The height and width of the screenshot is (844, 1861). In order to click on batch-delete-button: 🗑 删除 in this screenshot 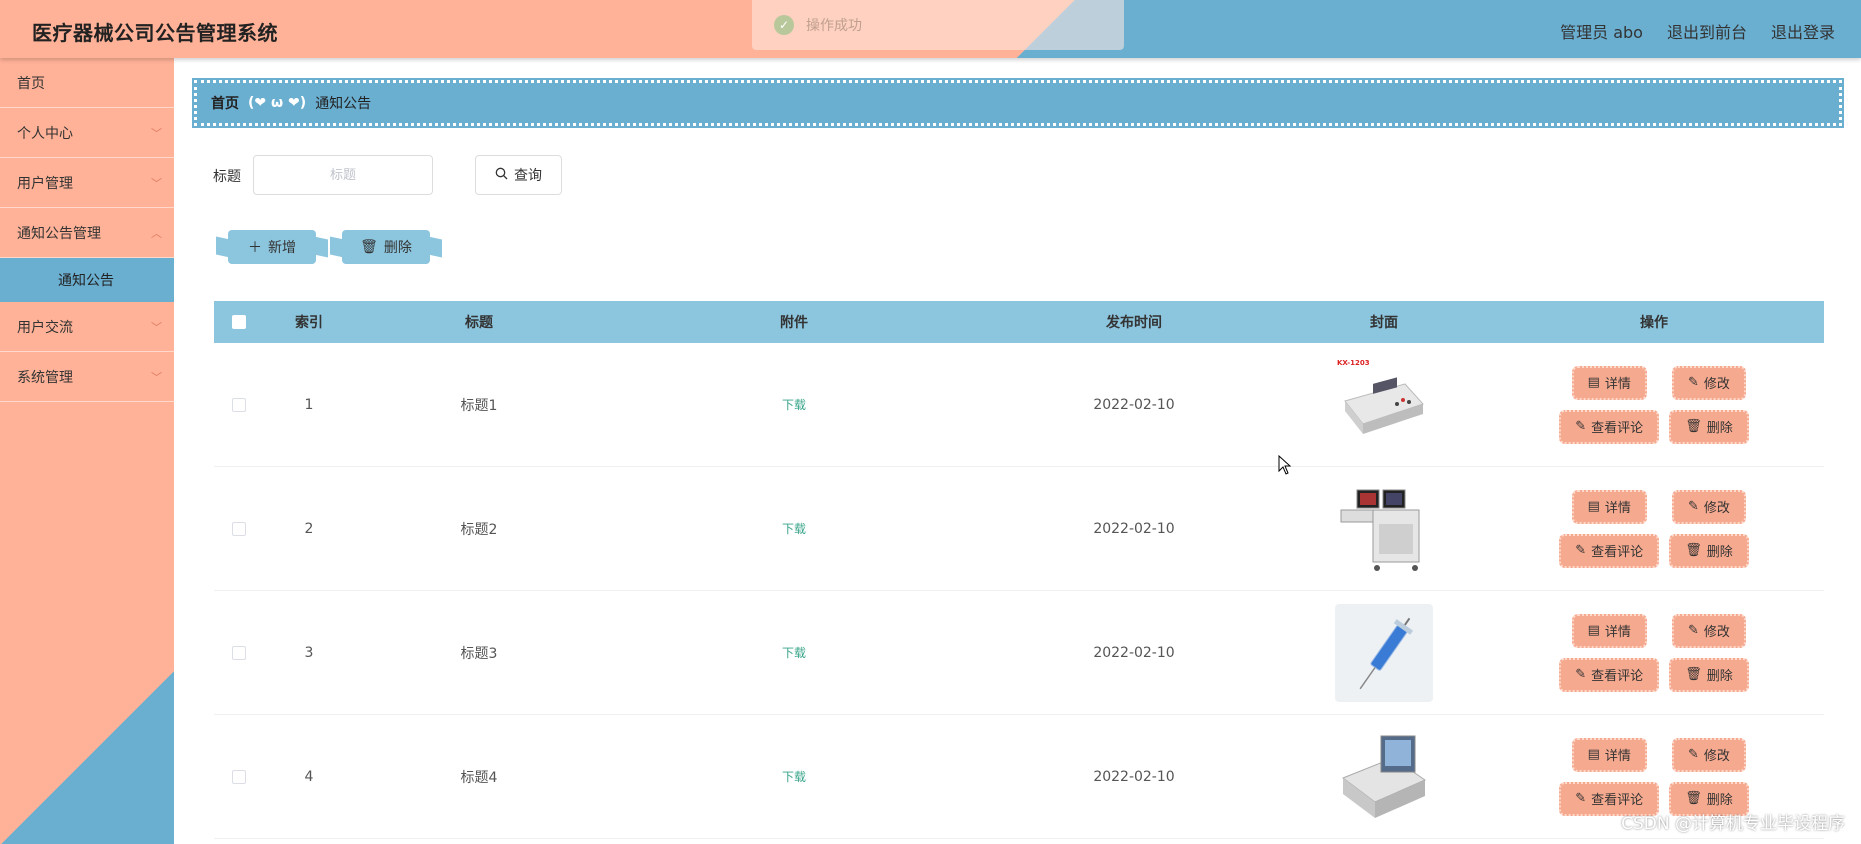, I will do `click(386, 247)`.